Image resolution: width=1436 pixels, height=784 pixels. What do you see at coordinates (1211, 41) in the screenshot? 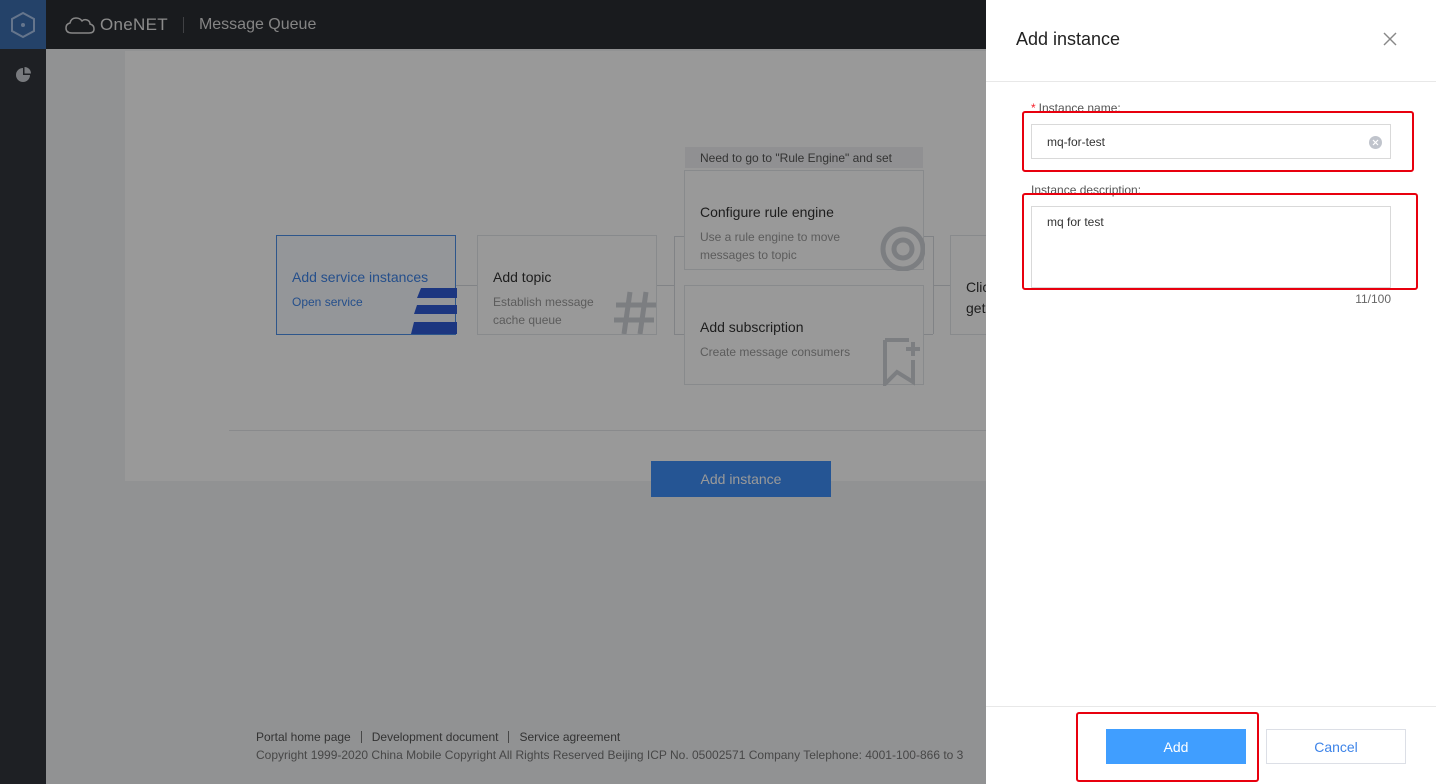
I see `drawer-header: Add instance` at bounding box center [1211, 41].